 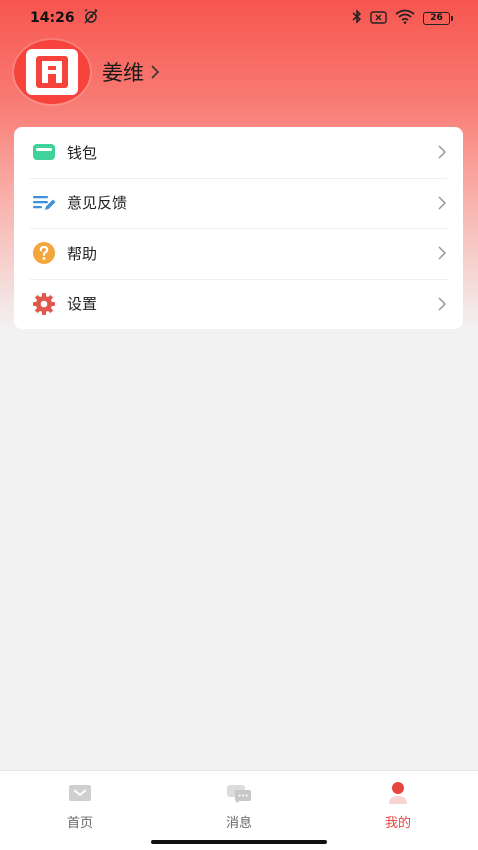 I want to click on alarm-off-icon, so click(x=91, y=18).